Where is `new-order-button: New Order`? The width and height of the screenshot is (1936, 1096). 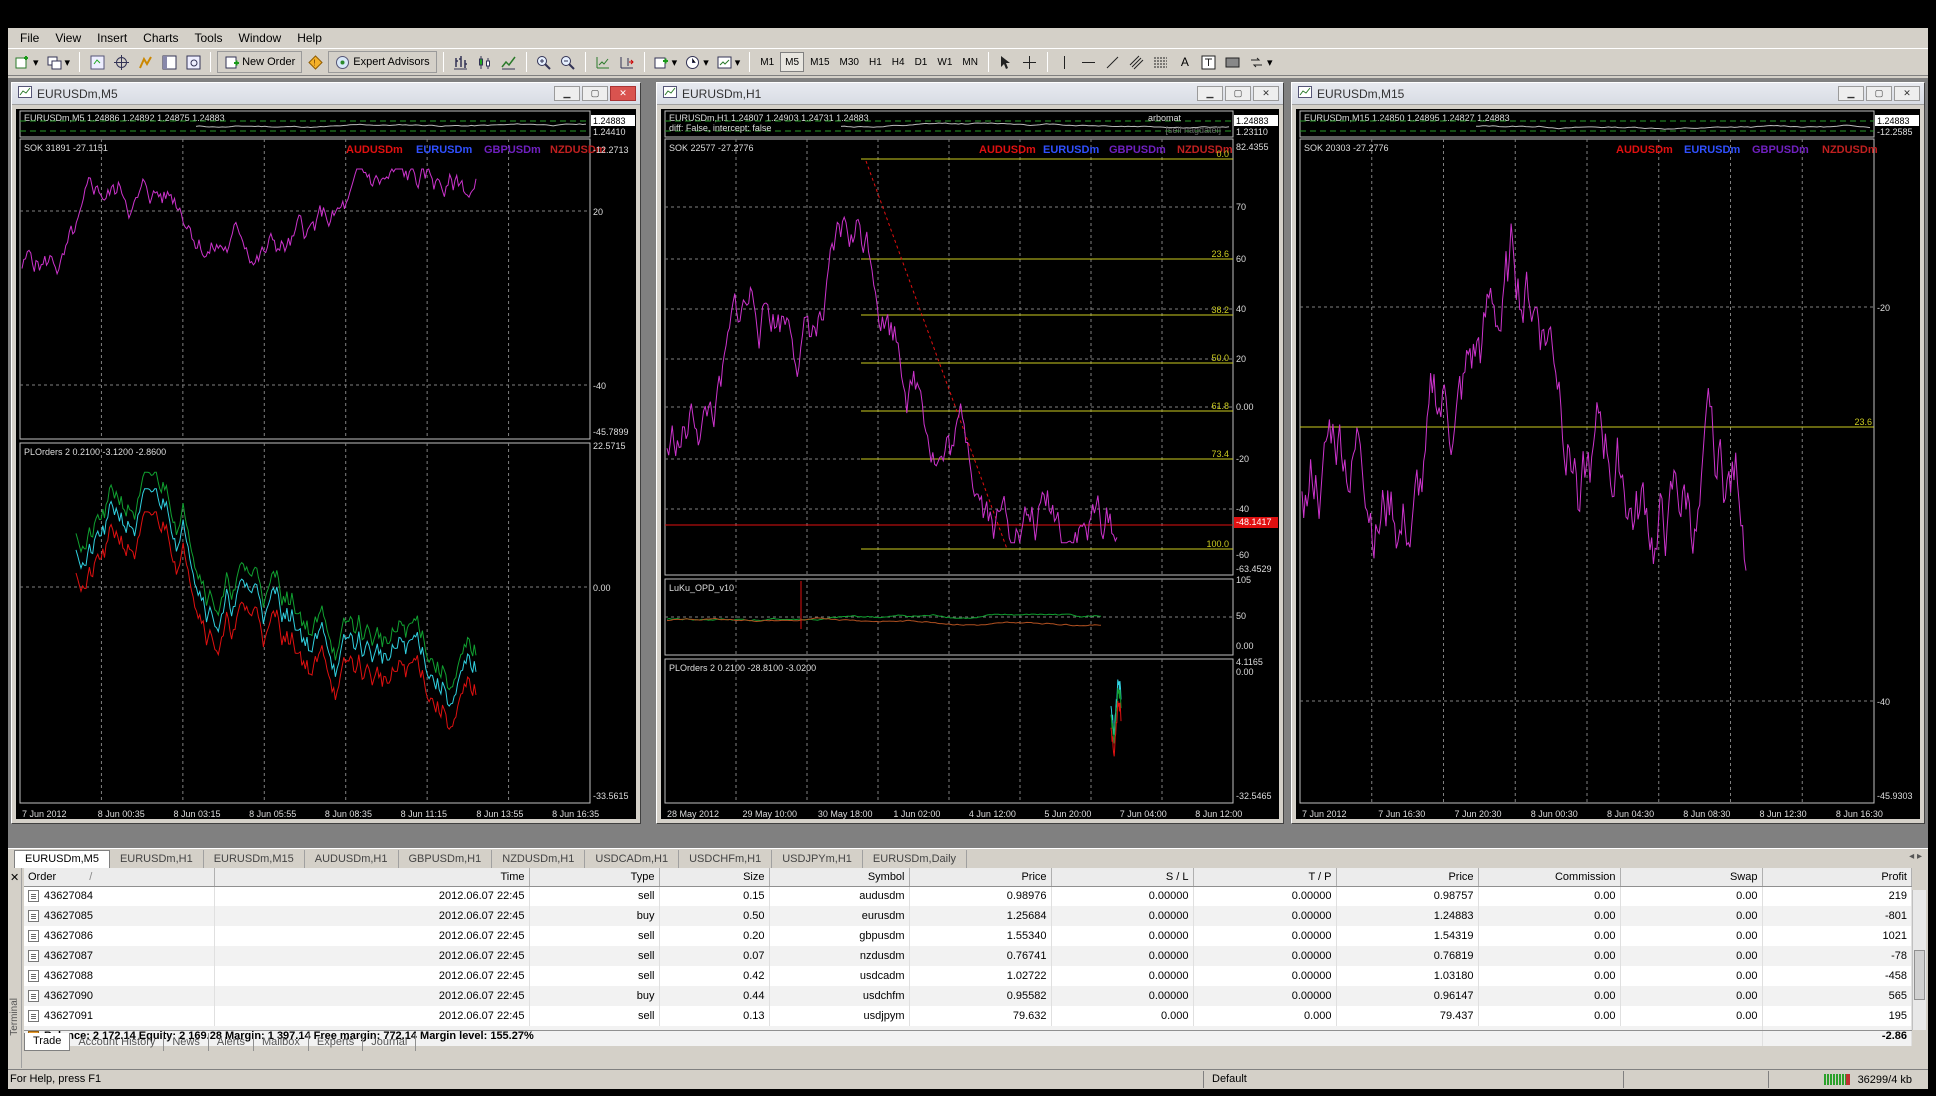
new-order-button: New Order is located at coordinates (260, 62).